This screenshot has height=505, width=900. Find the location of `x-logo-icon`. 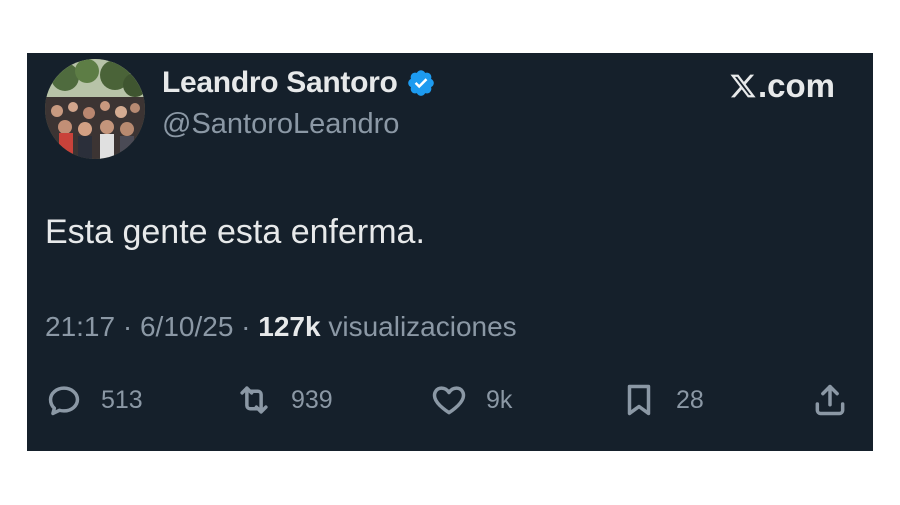

x-logo-icon is located at coordinates (743, 86).